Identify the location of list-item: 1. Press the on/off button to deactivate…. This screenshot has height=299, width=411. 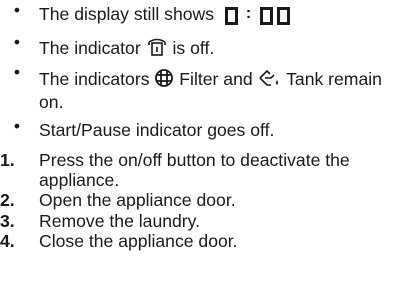
(205, 170).